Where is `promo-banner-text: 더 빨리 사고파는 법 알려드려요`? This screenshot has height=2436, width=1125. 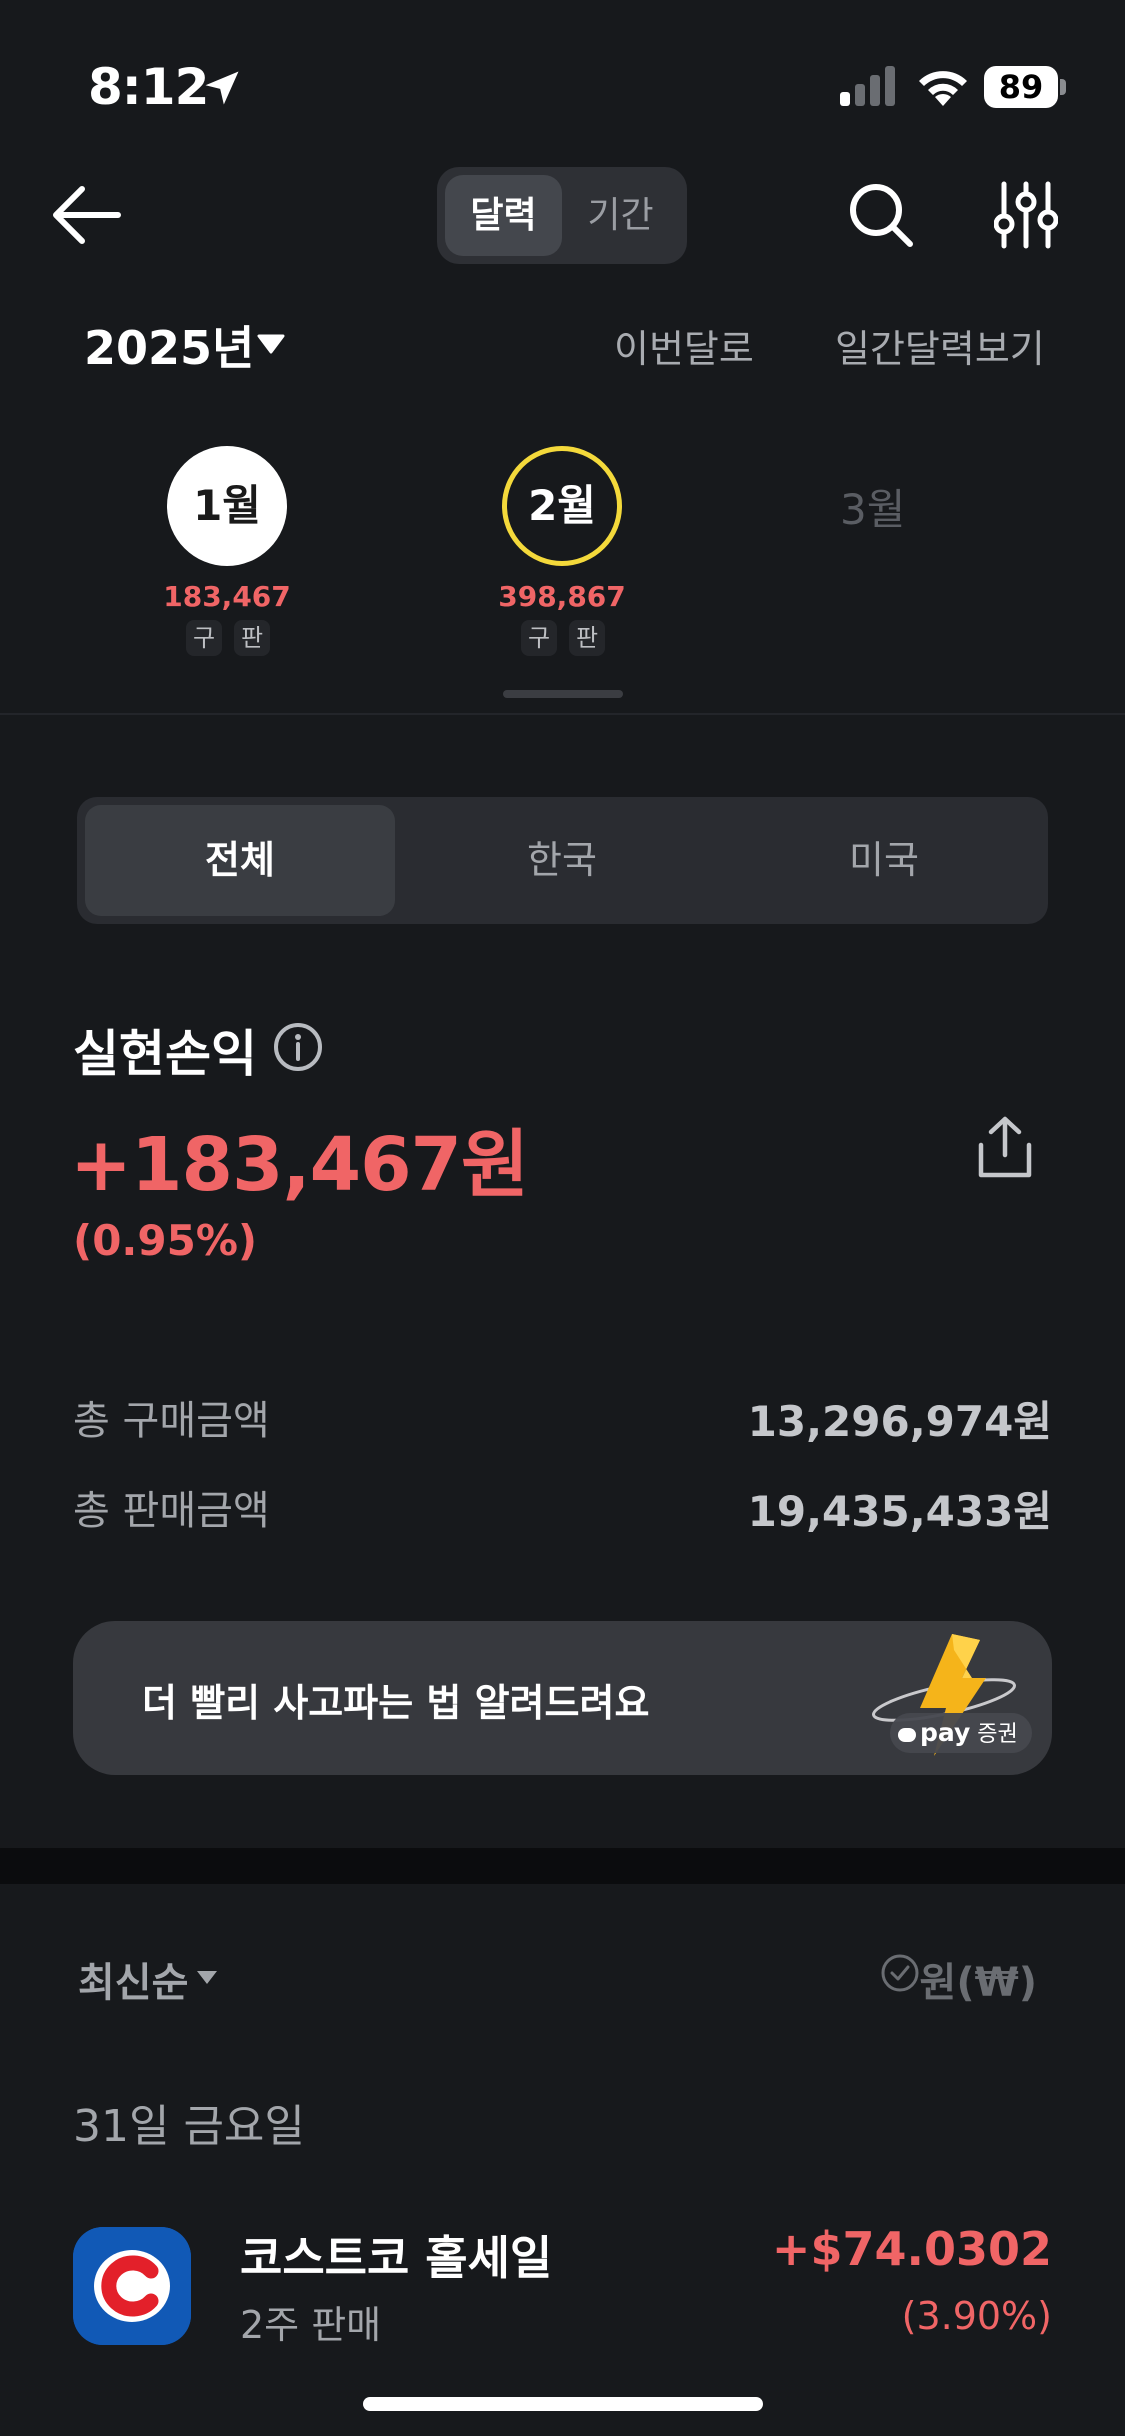 promo-banner-text: 더 빨리 사고파는 법 알려드려요 is located at coordinates (396, 1703).